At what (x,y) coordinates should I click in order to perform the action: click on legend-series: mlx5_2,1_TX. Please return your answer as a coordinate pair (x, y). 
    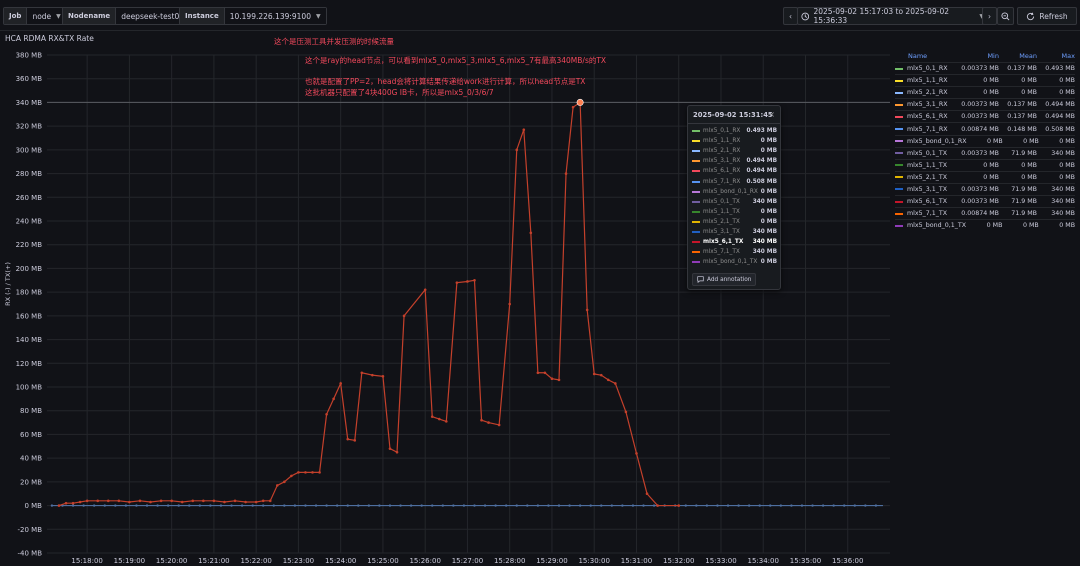
    Looking at the image, I should click on (928, 177).